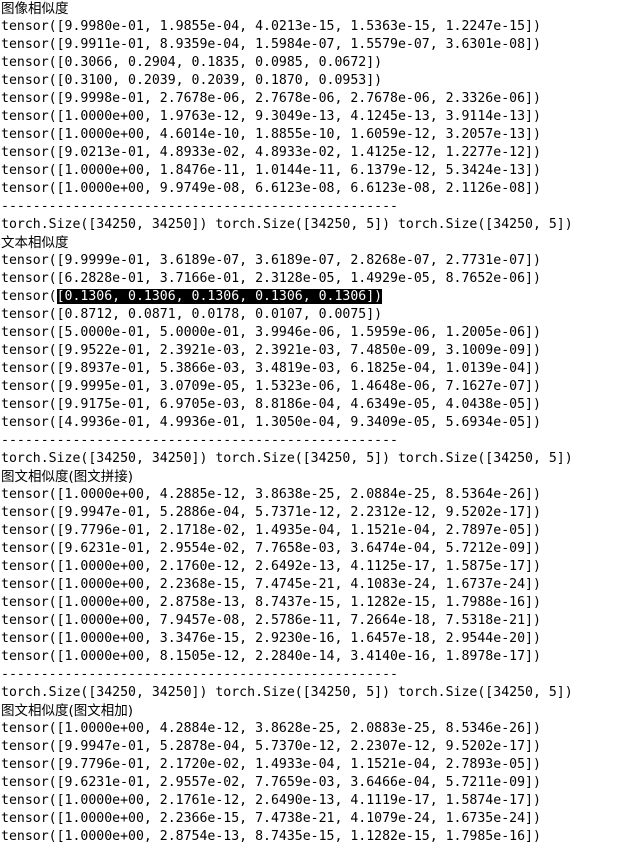 The height and width of the screenshot is (853, 634). I want to click on section-heading: 文本相似度, so click(35, 243).